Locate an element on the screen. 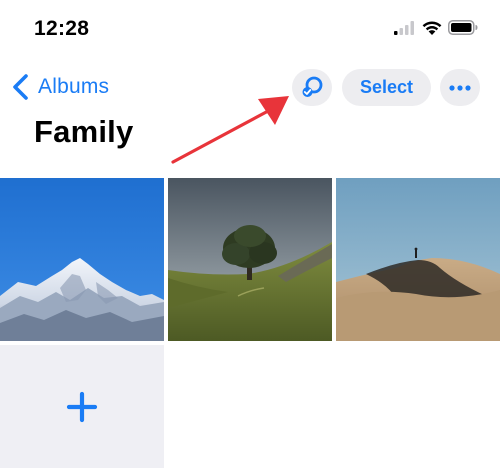 This screenshot has height=468, width=500. photo-thumbnail-tree is located at coordinates (250, 259).